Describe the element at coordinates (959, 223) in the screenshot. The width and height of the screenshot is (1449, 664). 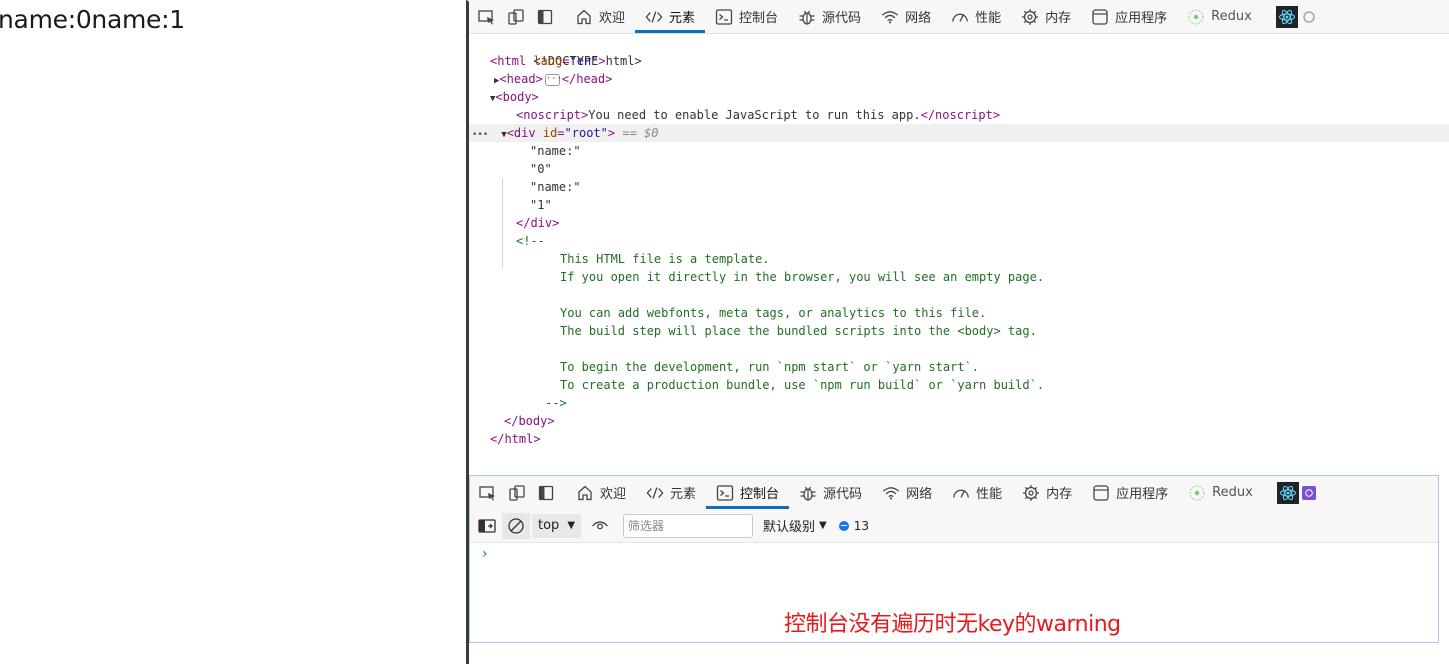
I see `dom-node-div-close: </div>` at that location.